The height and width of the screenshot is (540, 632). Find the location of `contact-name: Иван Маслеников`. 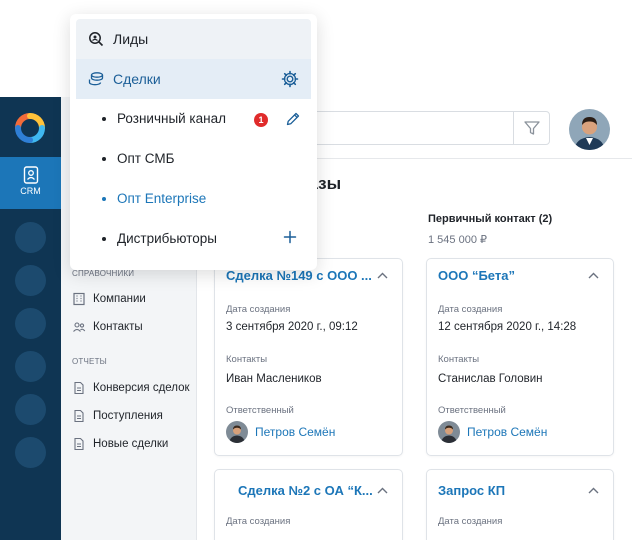

contact-name: Иван Маслеников is located at coordinates (274, 379).